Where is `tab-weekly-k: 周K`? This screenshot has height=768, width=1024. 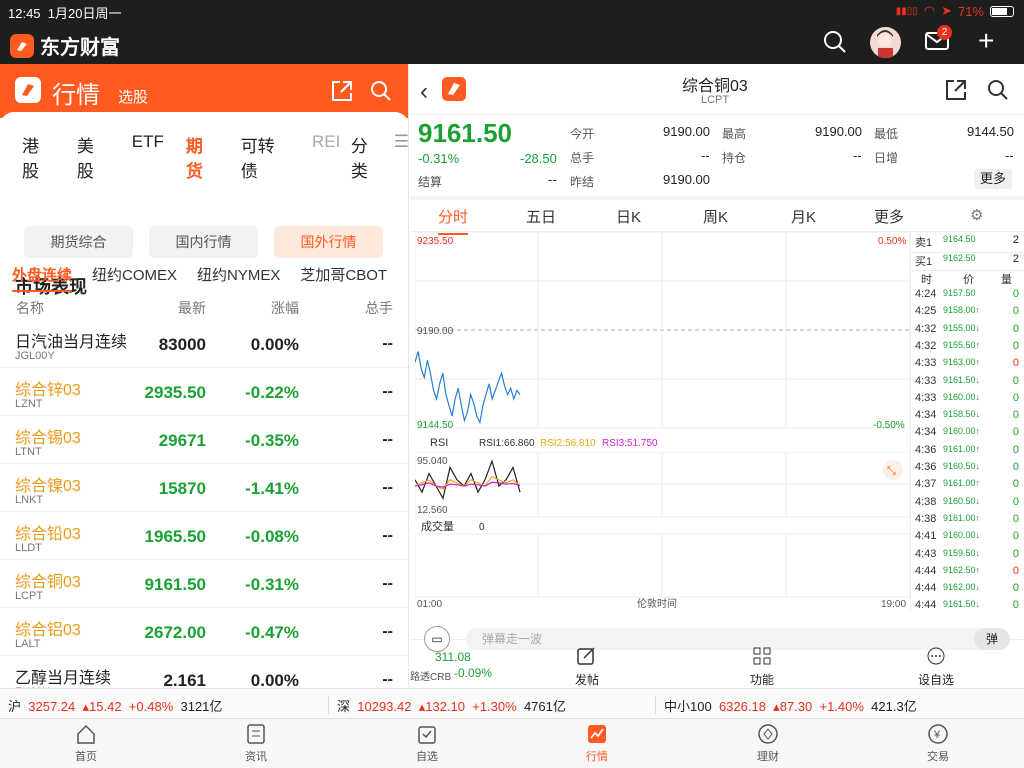 tab-weekly-k: 周K is located at coordinates (715, 216).